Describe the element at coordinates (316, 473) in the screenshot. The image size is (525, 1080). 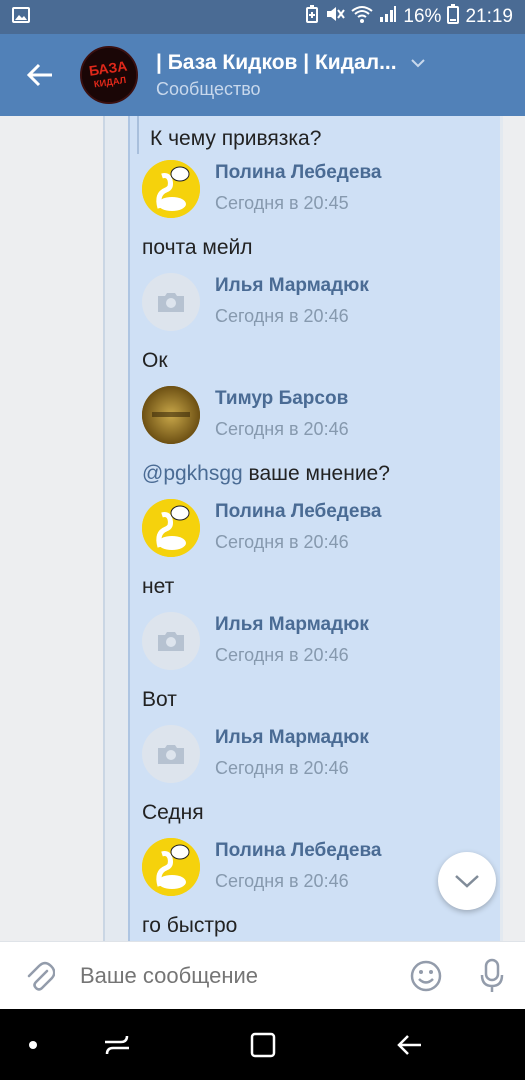
I see `message-text-body: ваше мнение?` at that location.